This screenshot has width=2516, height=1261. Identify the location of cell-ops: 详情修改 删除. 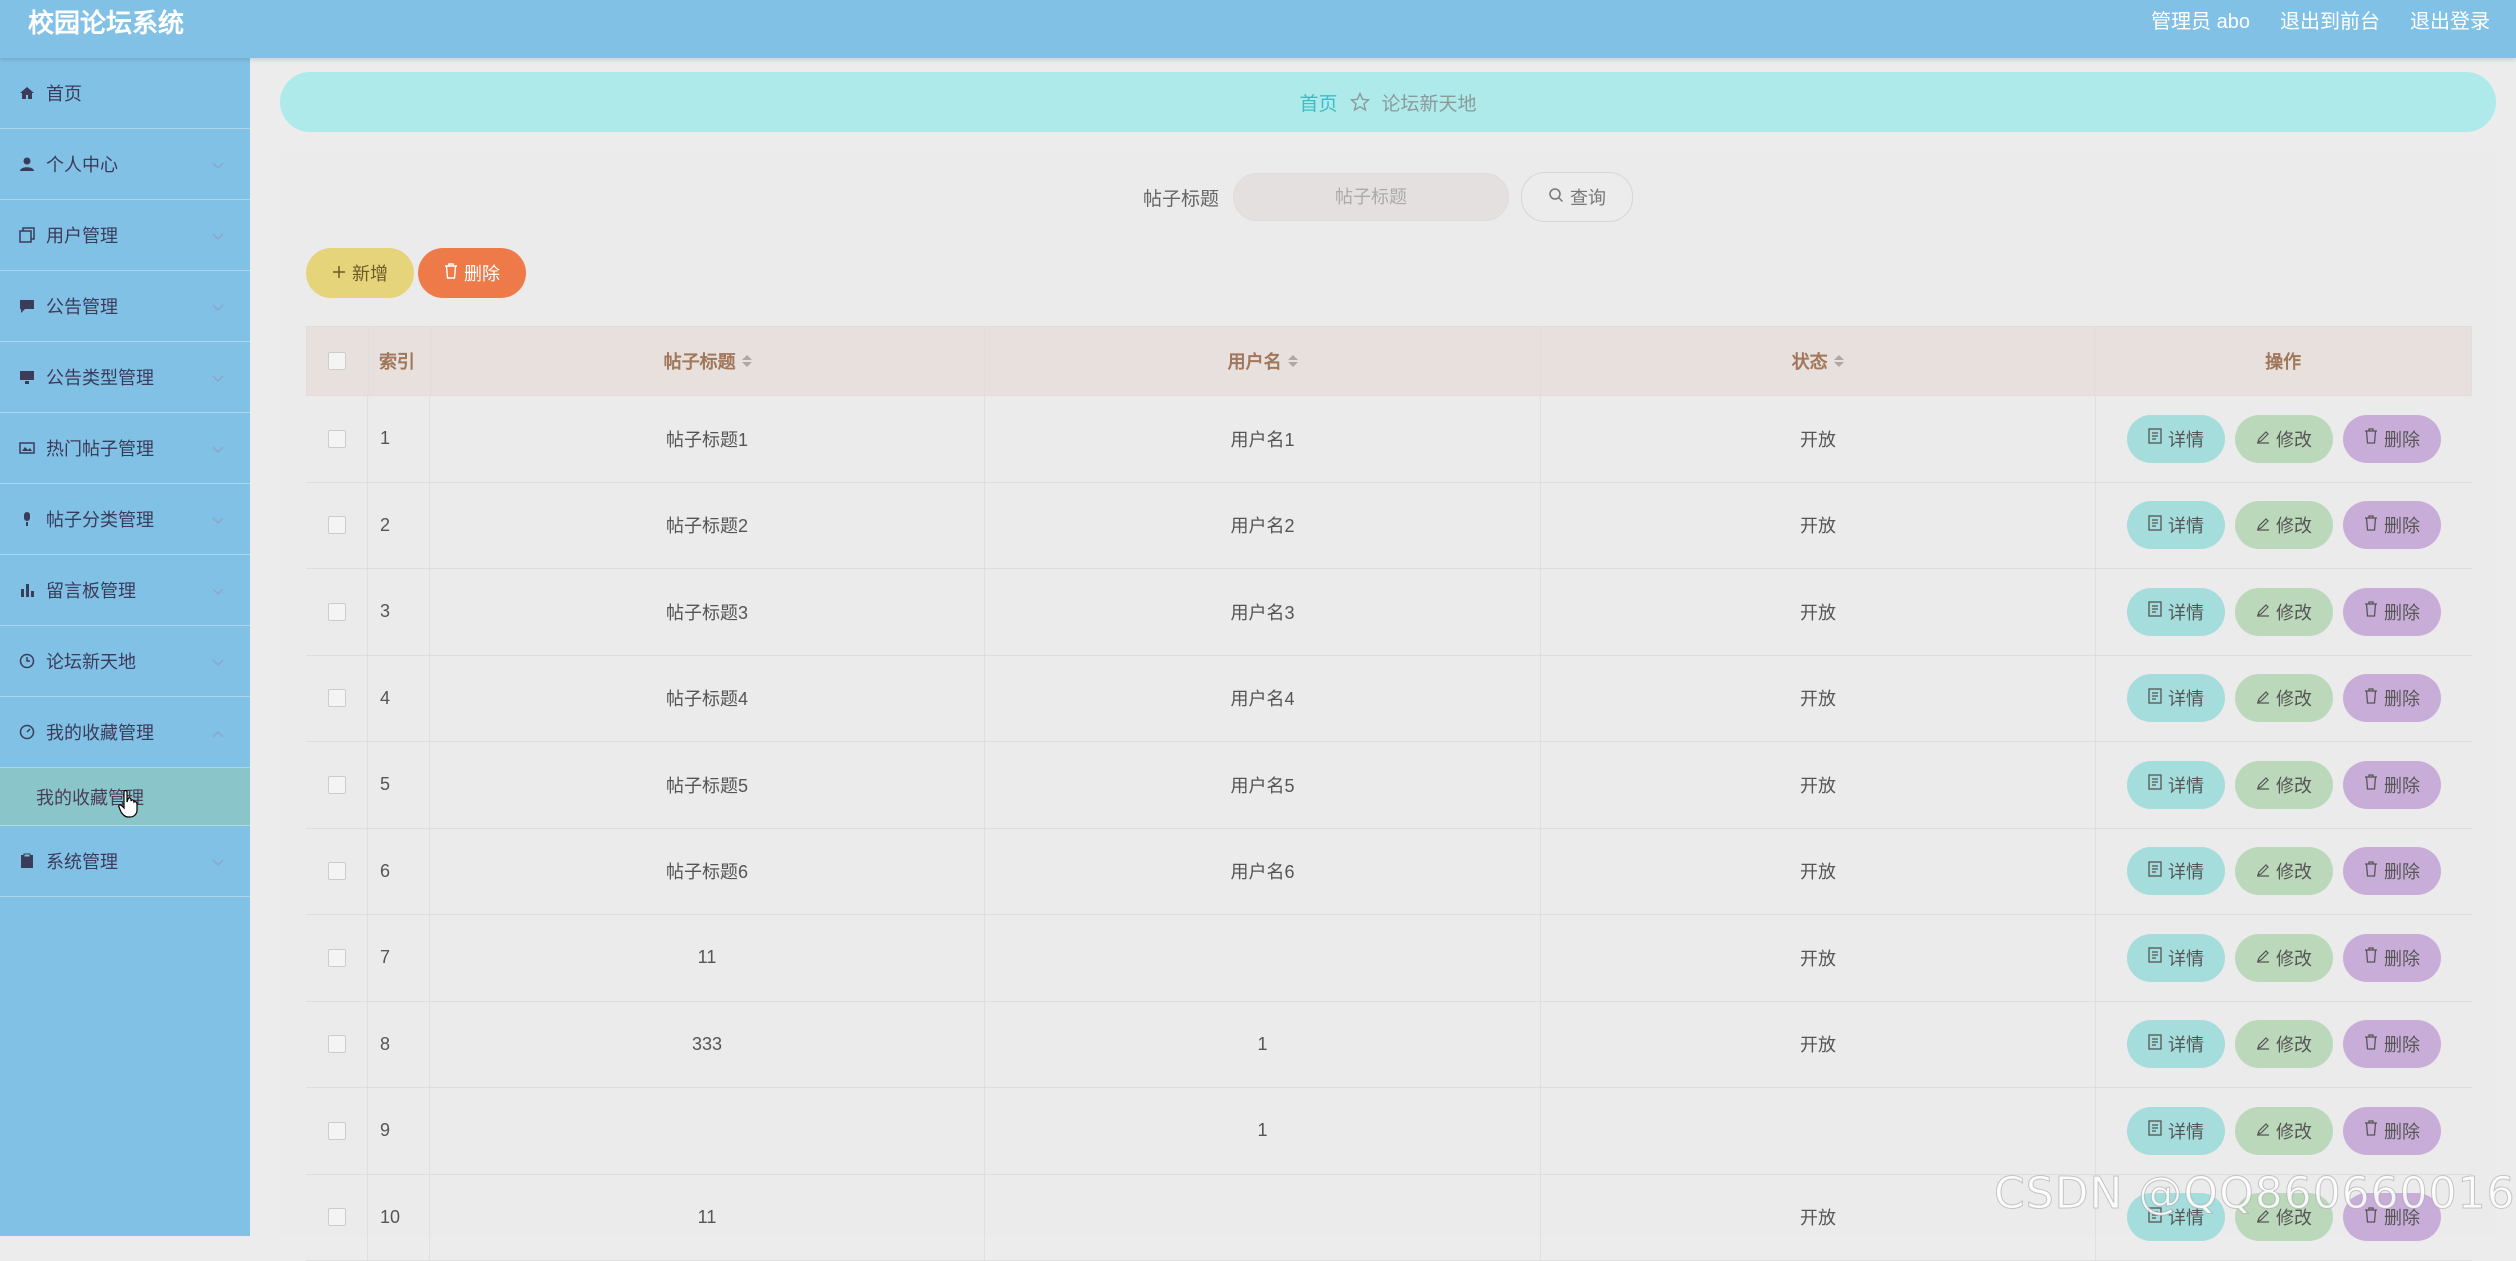
(2284, 526).